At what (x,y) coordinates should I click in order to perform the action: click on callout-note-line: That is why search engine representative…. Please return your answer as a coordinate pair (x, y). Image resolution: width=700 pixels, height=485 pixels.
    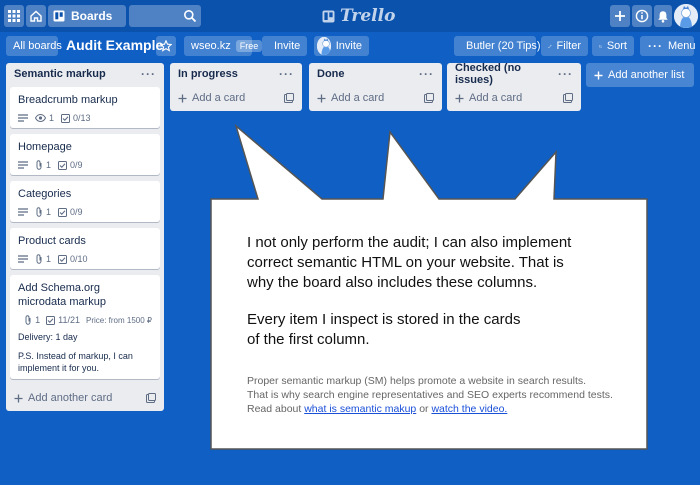
    Looking at the image, I should click on (430, 395).